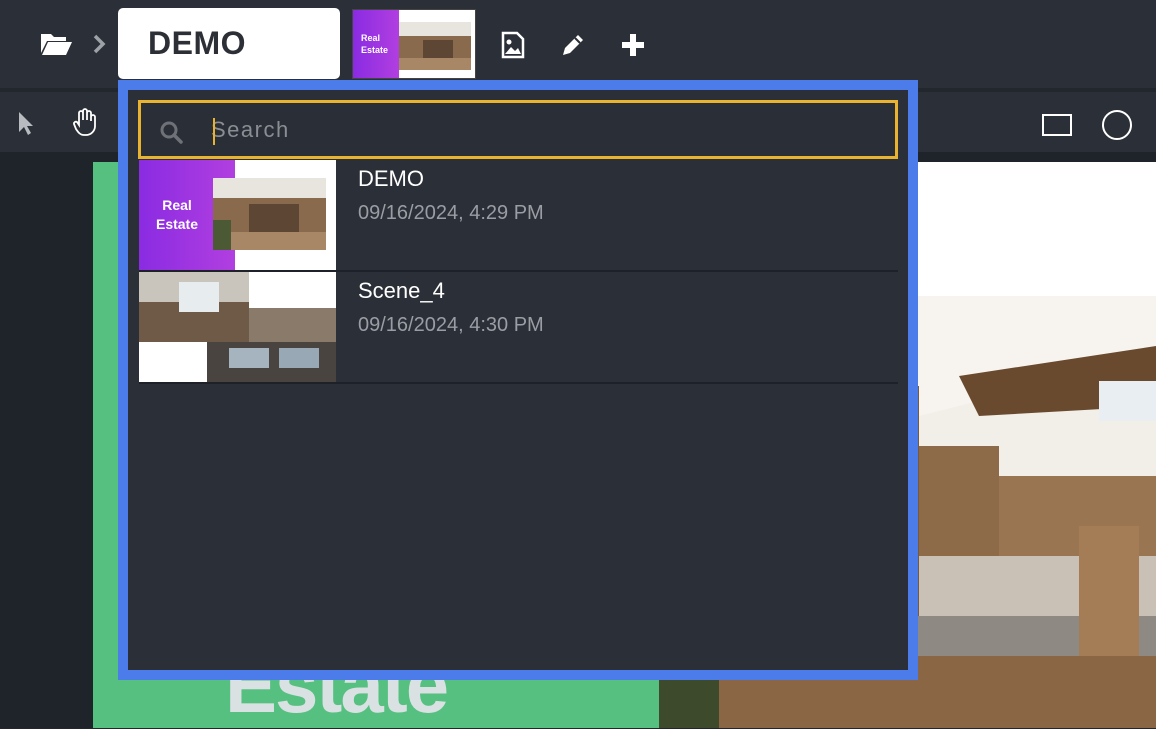 This screenshot has width=1156, height=729. What do you see at coordinates (1057, 125) in the screenshot?
I see `rectangle-icon` at bounding box center [1057, 125].